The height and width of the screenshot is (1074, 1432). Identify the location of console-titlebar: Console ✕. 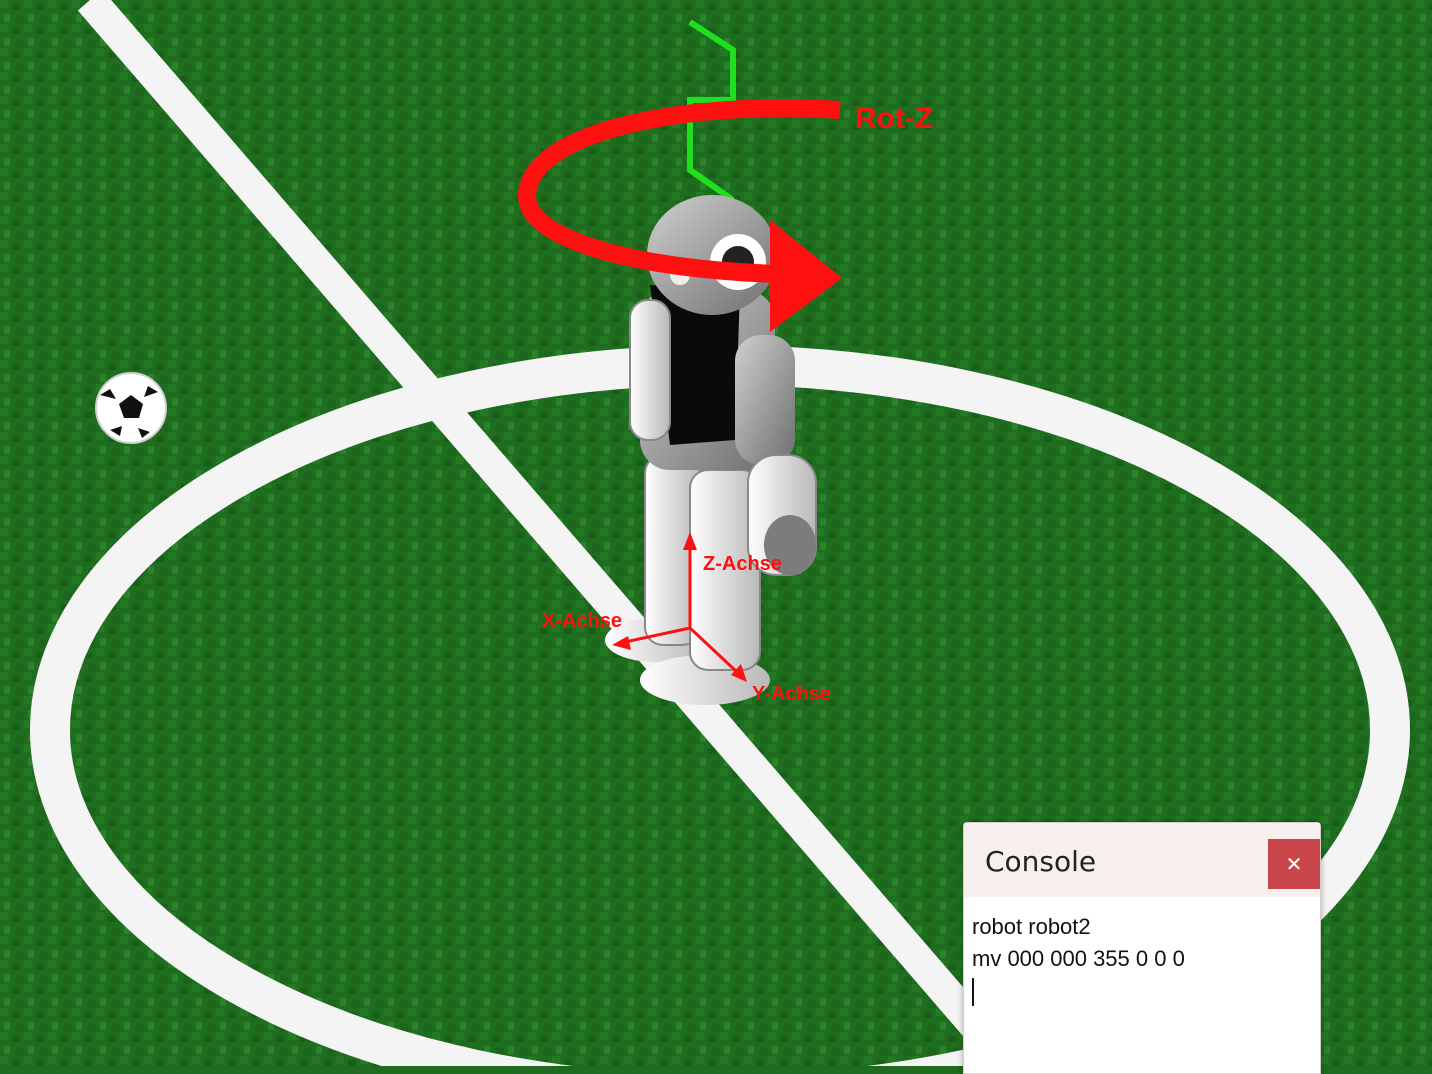
(1142, 860).